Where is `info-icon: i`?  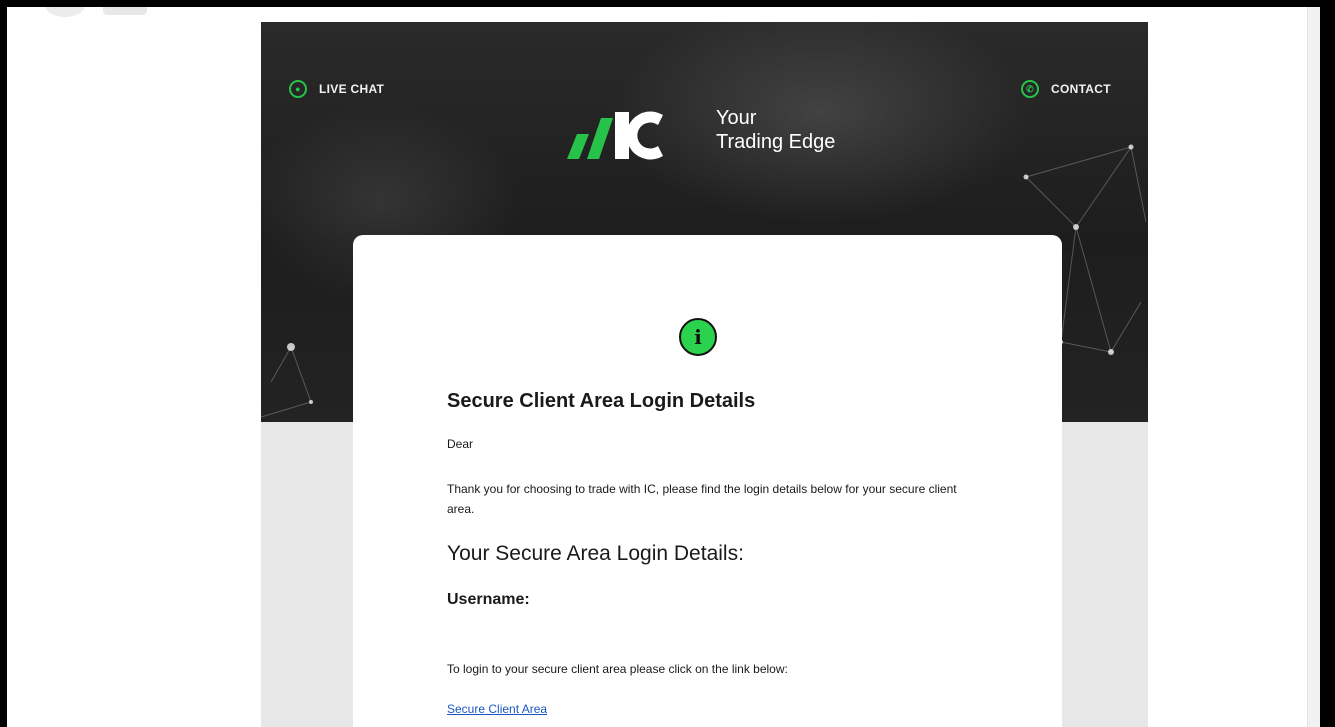
info-icon: i is located at coordinates (698, 337).